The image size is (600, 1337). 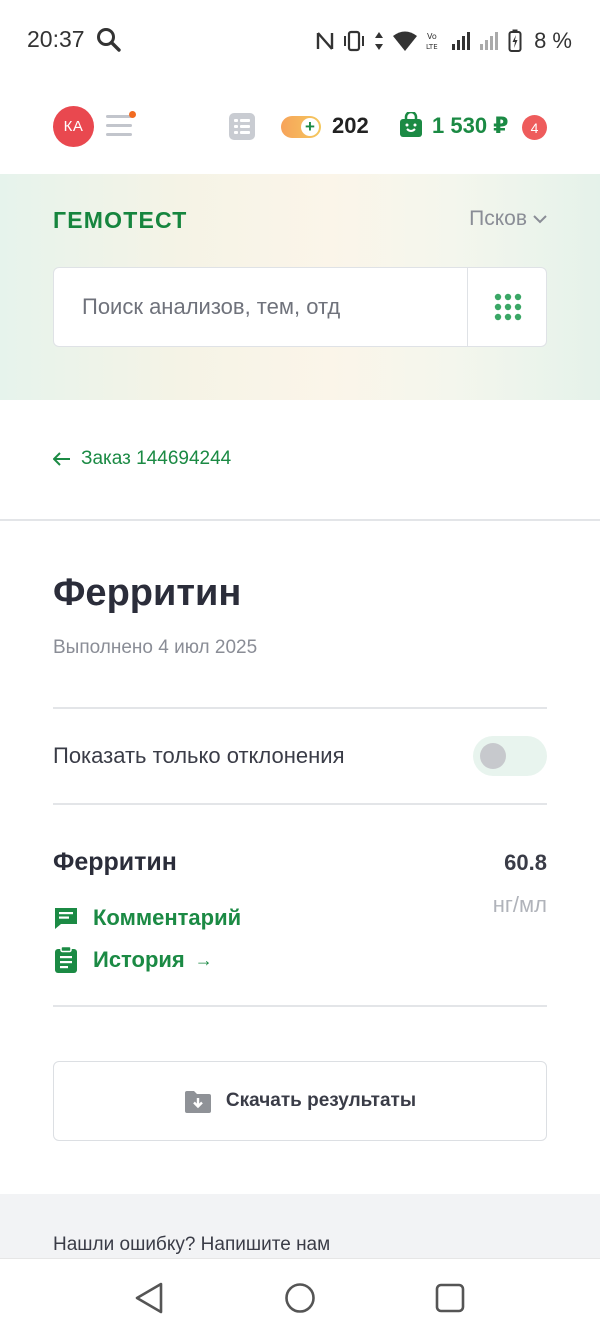 I want to click on list-icon, so click(x=242, y=126).